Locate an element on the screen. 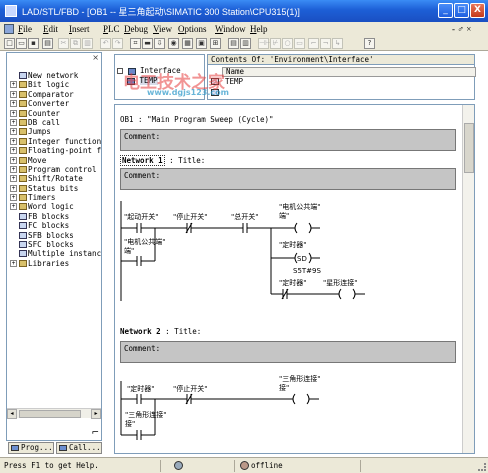 Image resolution: width=488 pixels, height=473 pixels. horizontal-scrollbar: ◂ ▸ is located at coordinates (54, 413).